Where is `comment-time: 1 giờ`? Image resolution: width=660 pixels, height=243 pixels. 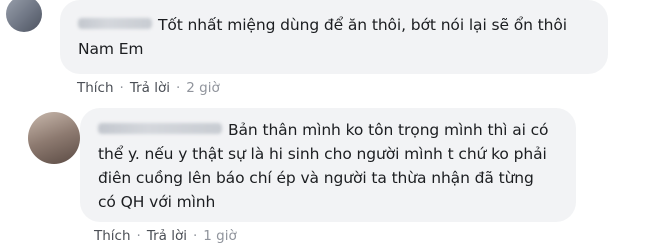
comment-time: 1 giờ is located at coordinates (219, 235).